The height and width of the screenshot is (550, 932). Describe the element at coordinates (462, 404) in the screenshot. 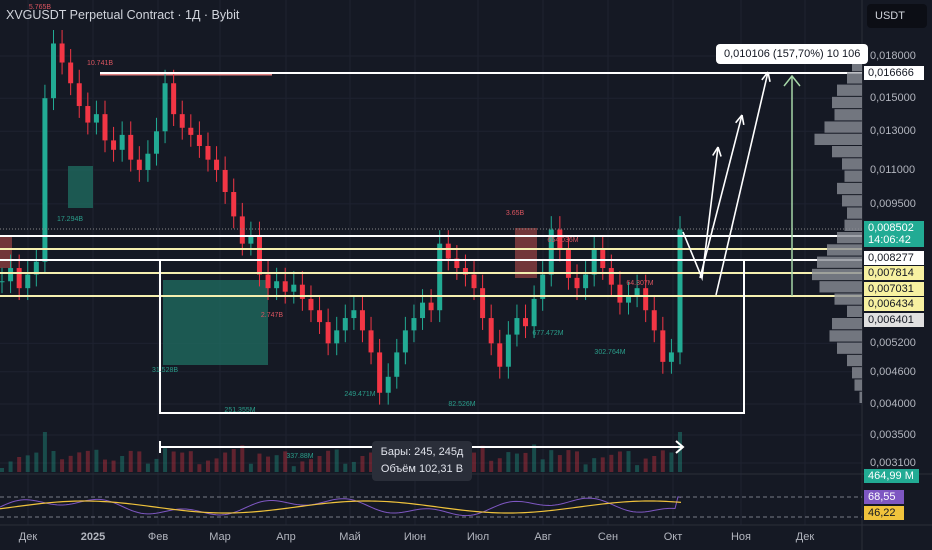

I see `volume-annotation: 82.526M` at that location.